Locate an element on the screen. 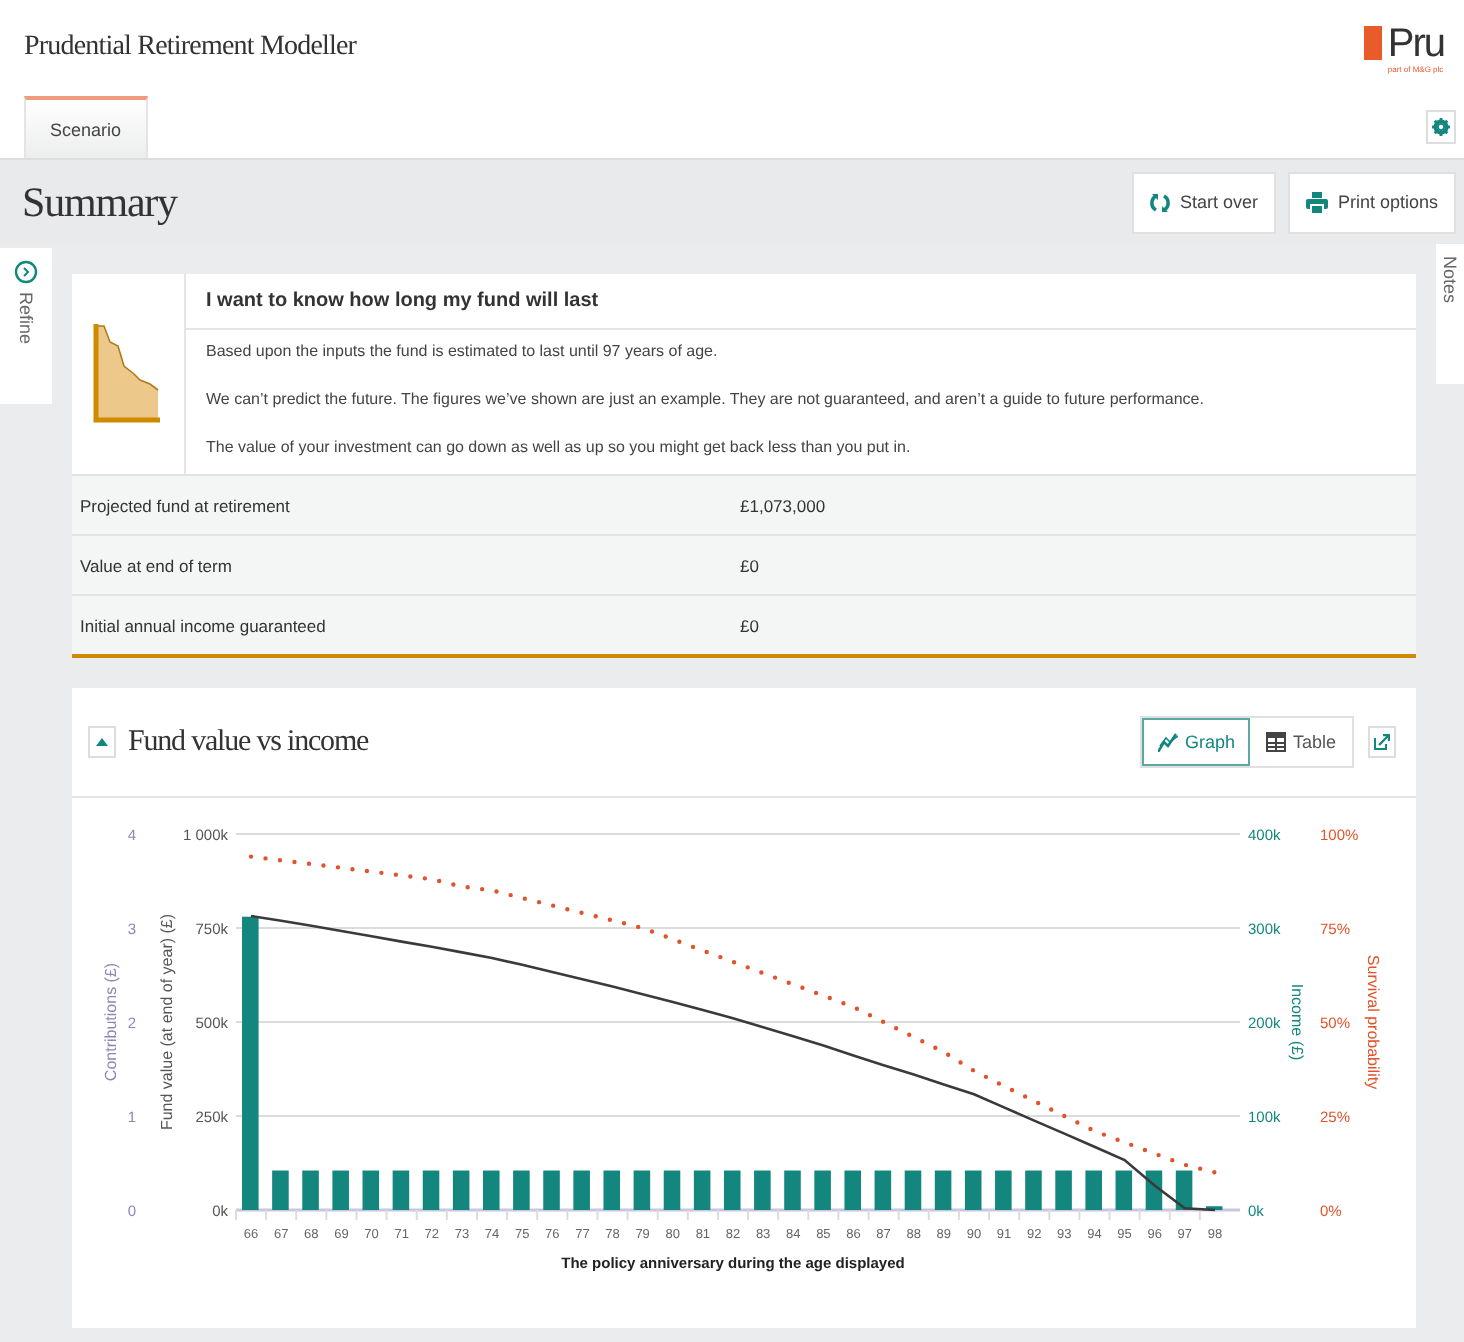 The image size is (1464, 1342). collapse-button is located at coordinates (102, 742).